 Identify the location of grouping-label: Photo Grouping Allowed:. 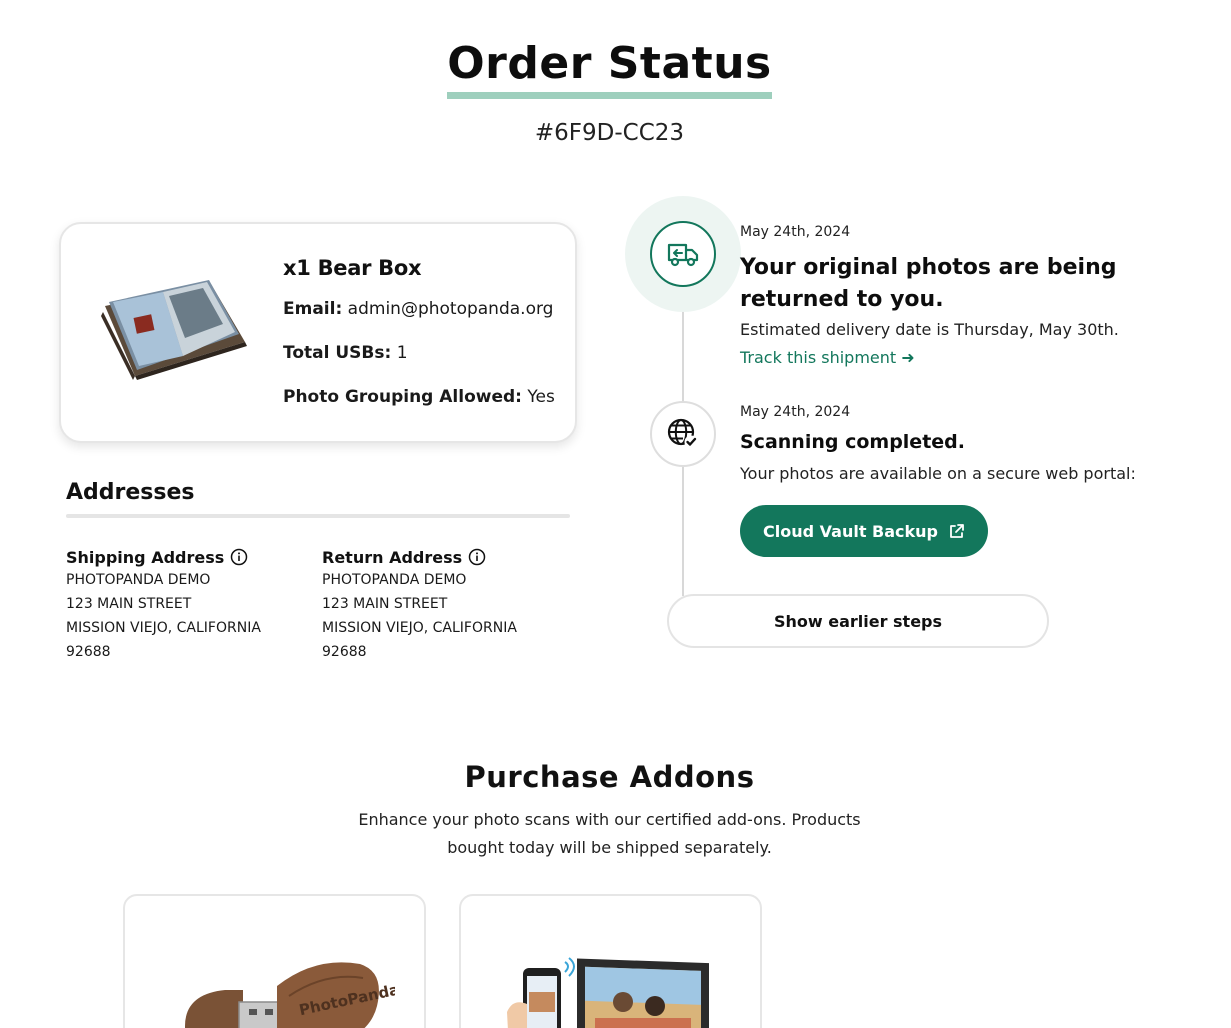
(402, 397).